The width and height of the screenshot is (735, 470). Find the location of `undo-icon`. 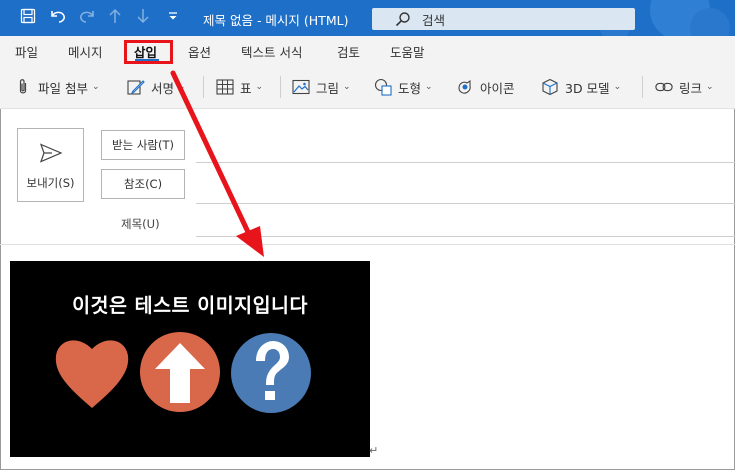

undo-icon is located at coordinates (58, 18).